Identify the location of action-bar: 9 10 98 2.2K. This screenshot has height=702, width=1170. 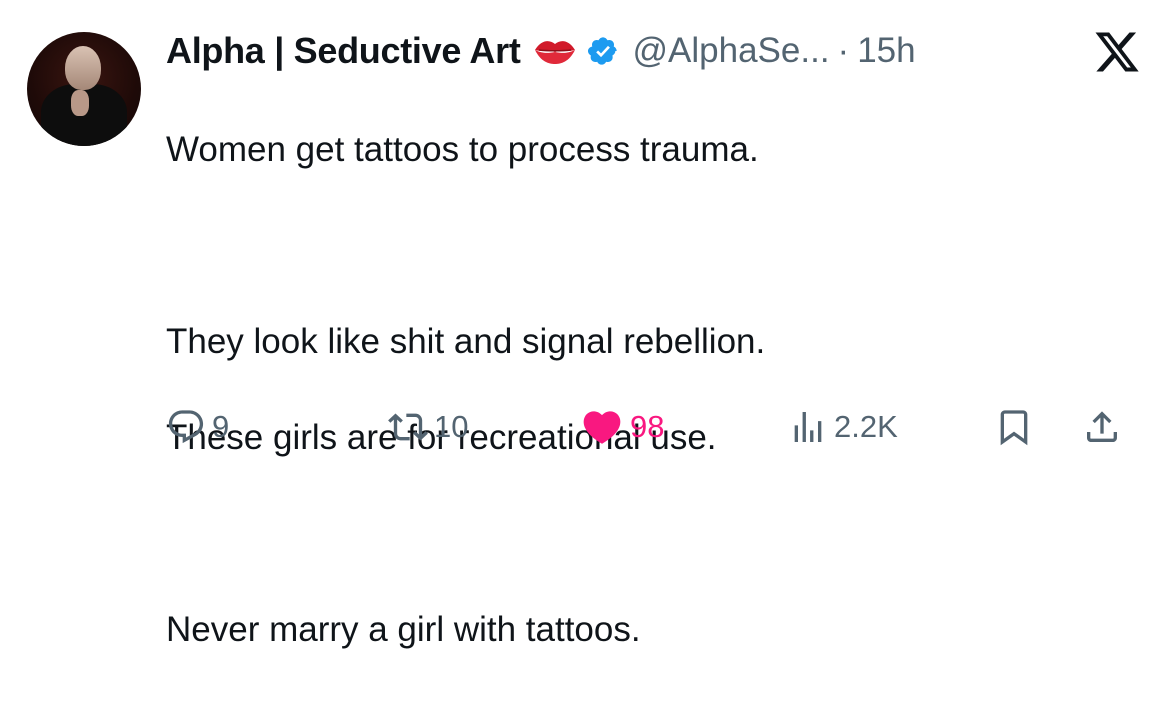
(656, 427).